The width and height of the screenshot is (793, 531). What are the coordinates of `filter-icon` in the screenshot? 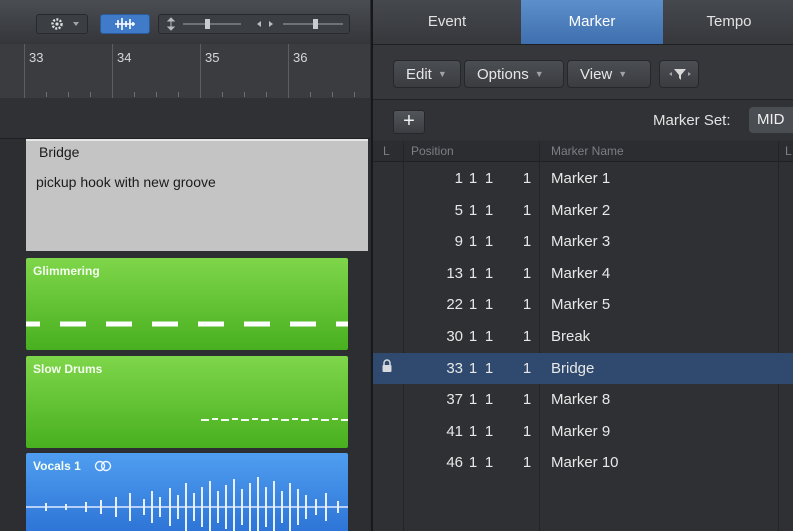 It's located at (680, 74).